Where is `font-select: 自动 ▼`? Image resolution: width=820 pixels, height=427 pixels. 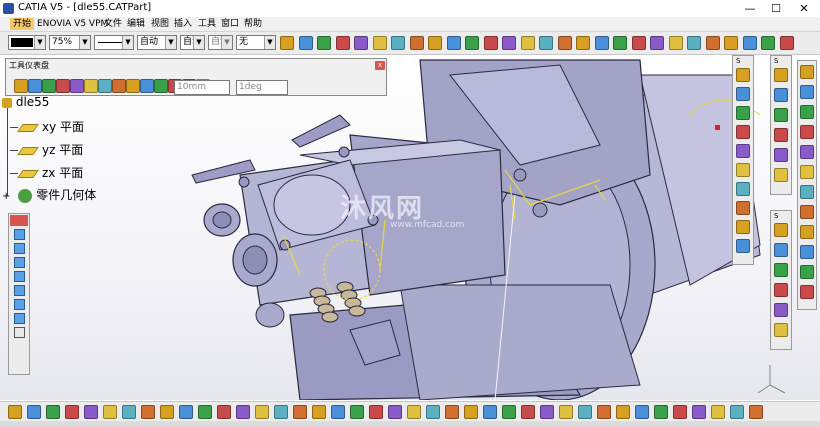
font-select: 自动 ▼ is located at coordinates (192, 42).